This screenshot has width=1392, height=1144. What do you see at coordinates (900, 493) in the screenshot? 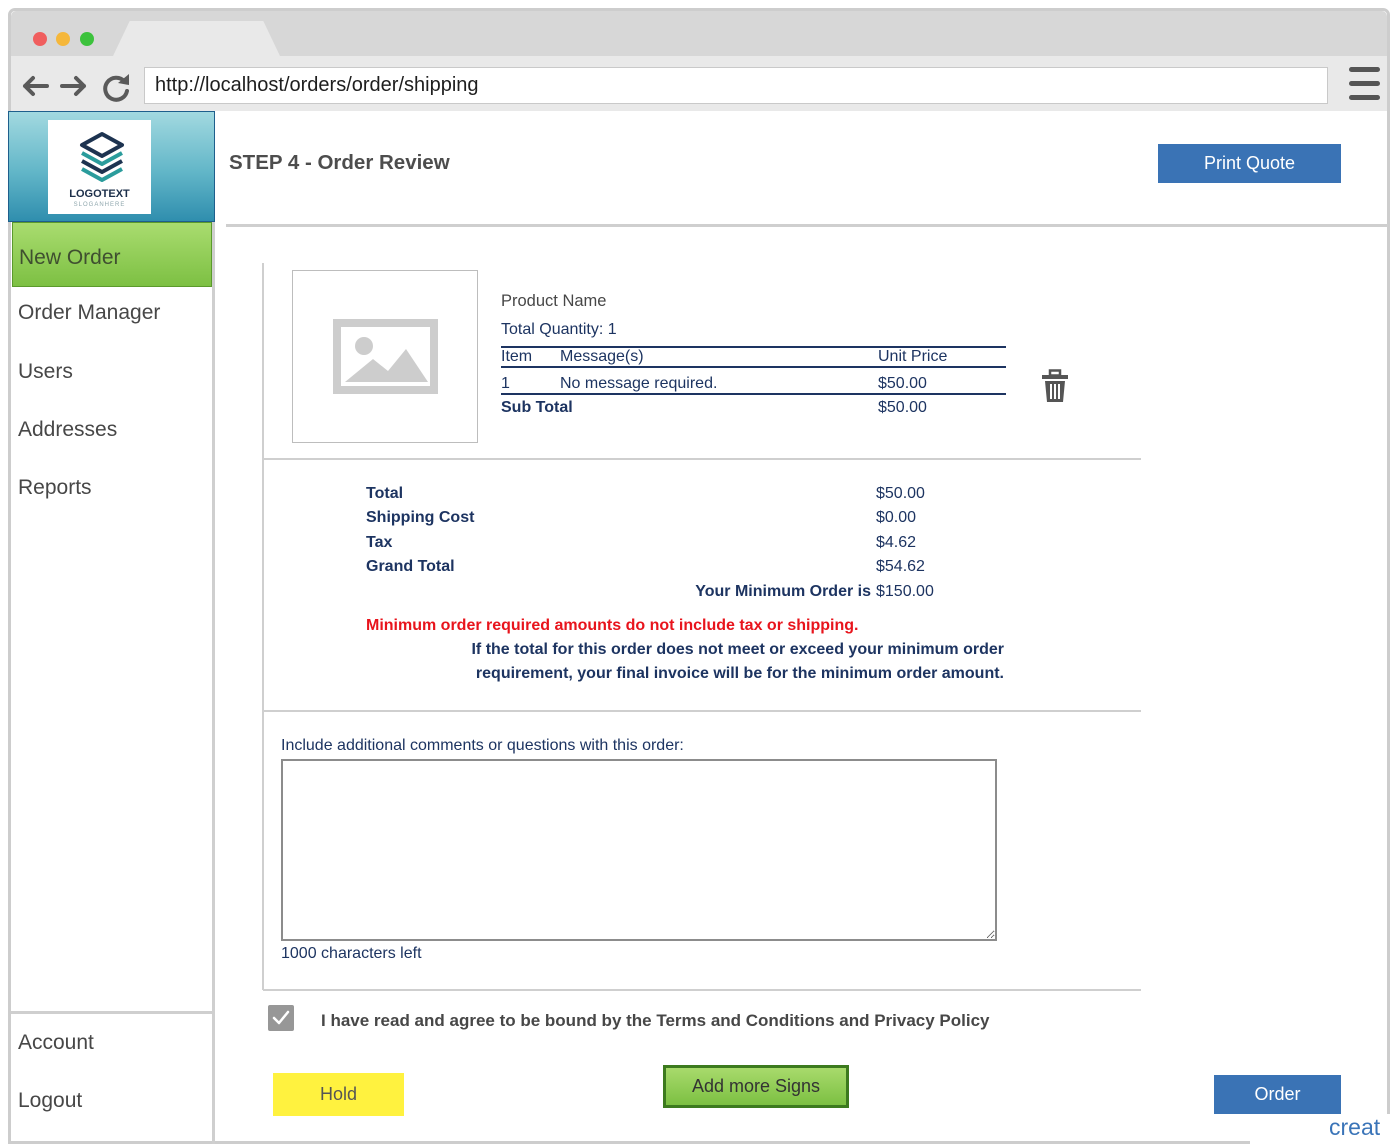
I see `totals-value-total: $50.00` at bounding box center [900, 493].